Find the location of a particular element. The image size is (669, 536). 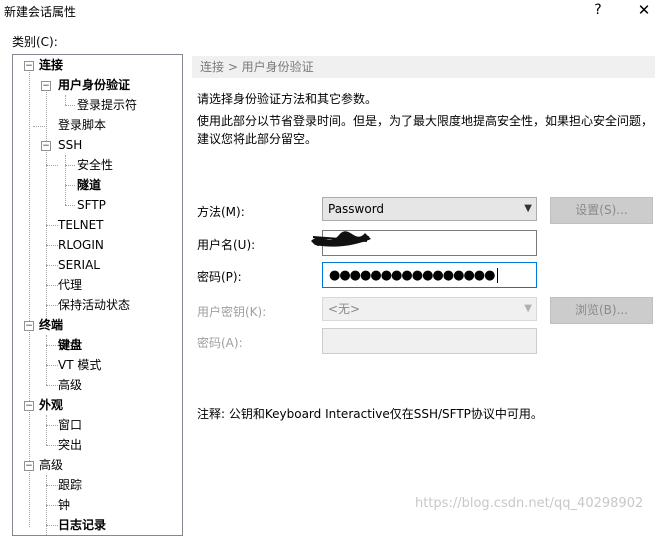

tree-item-label: 跟踪 is located at coordinates (70, 485).